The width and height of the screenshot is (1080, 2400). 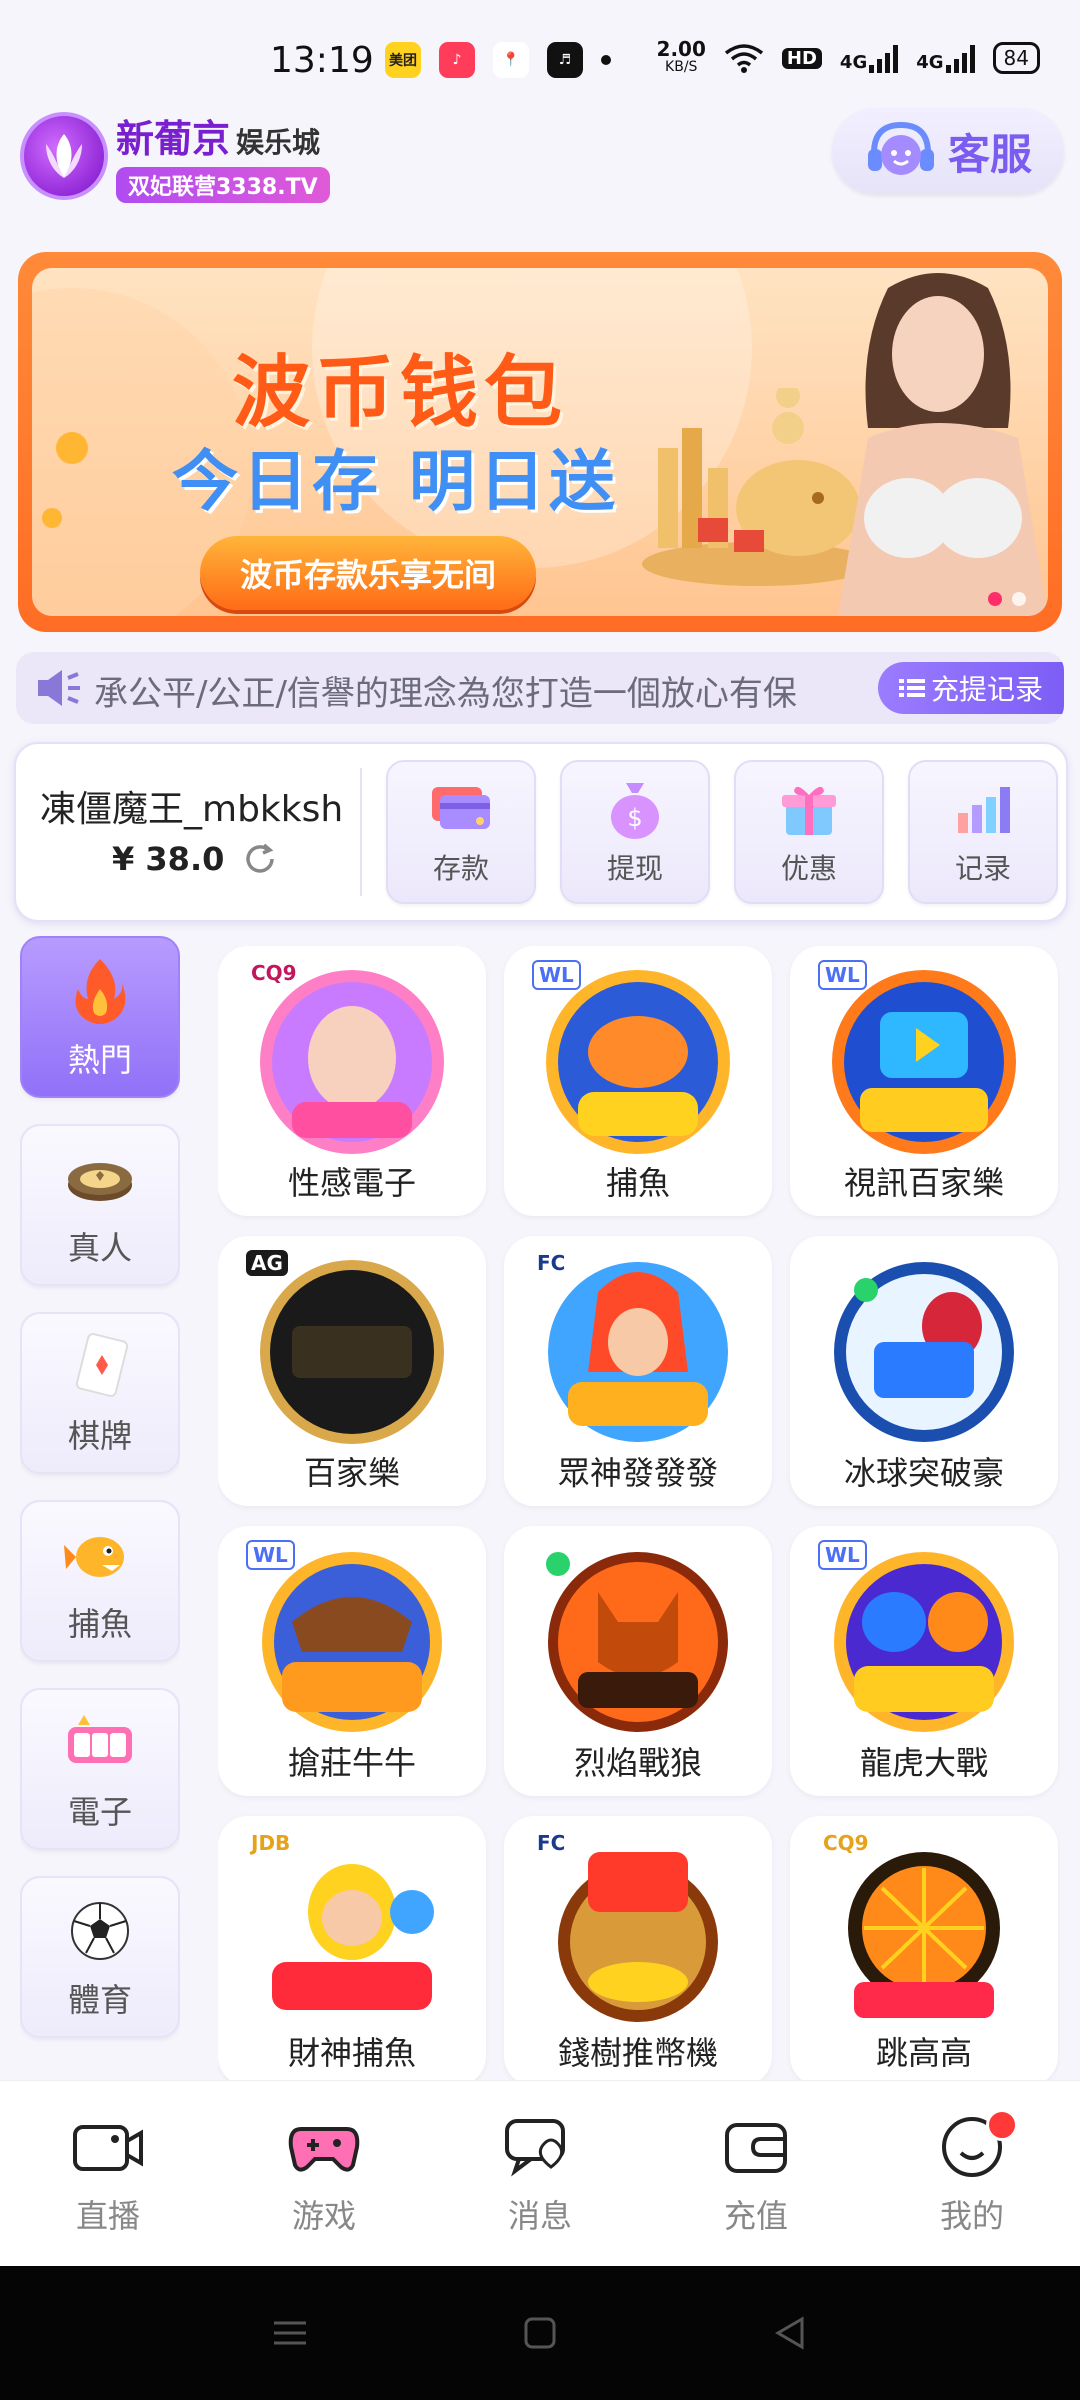 I want to click on category-hot: 熱門, so click(x=100, y=1017).